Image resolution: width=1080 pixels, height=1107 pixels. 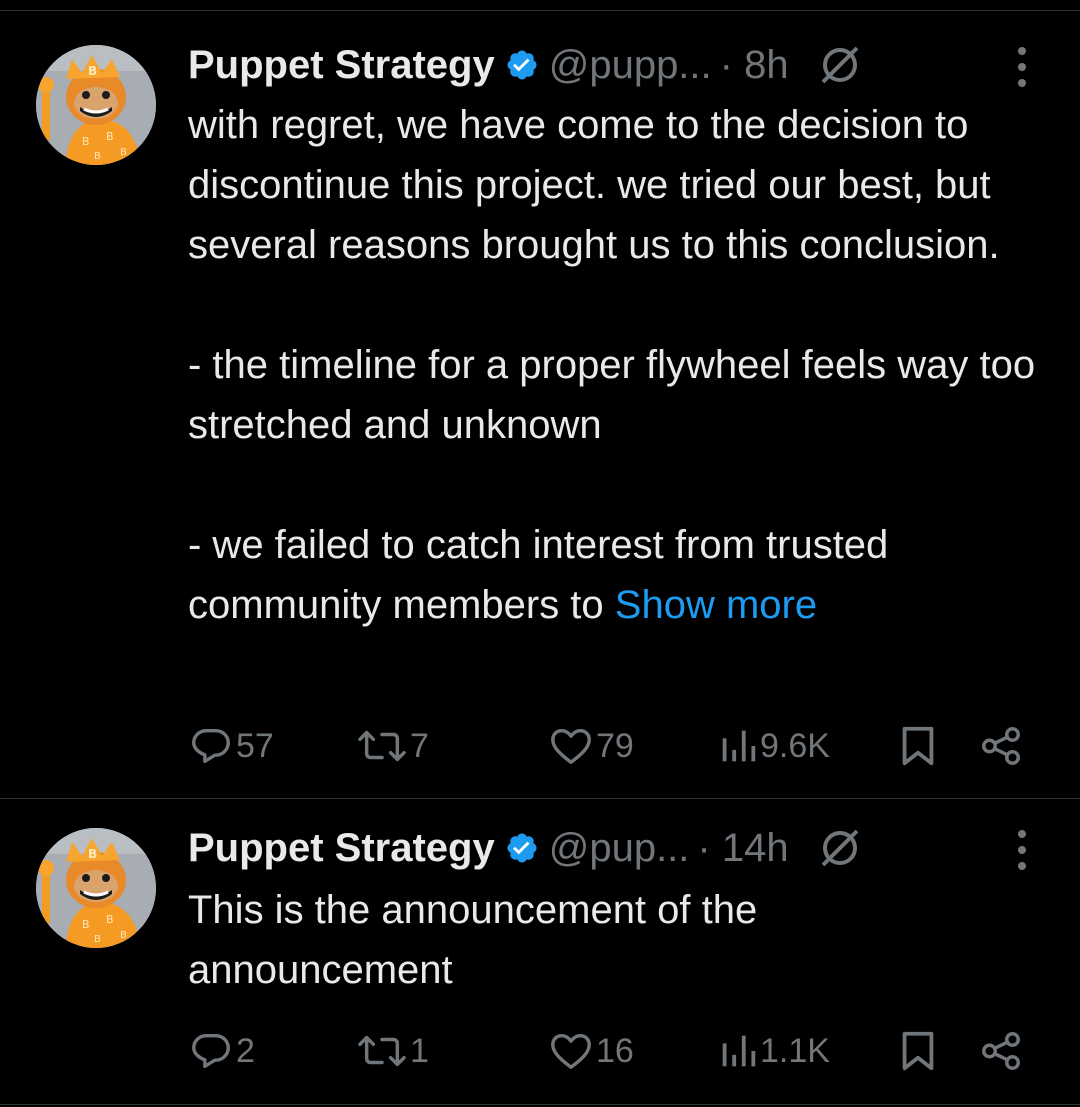 I want to click on views-button: 9.6K, so click(x=774, y=746).